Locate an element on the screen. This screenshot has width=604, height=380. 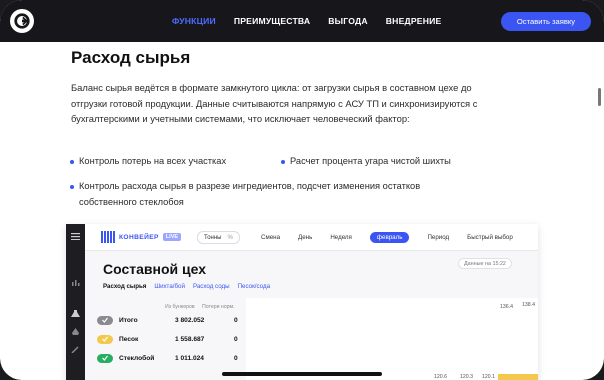
row-value: 1 558.687 is located at coordinates (190, 339).